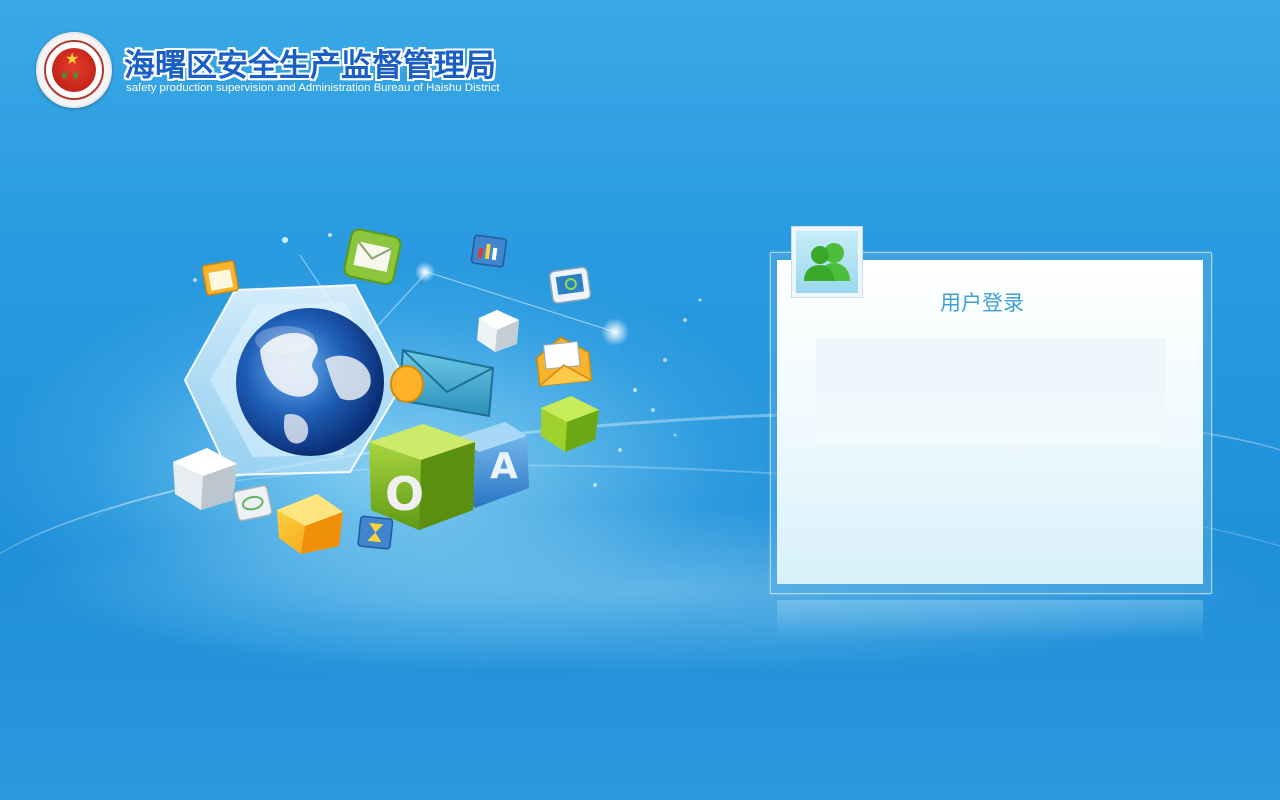  I want to click on login-form-area, so click(991, 392).